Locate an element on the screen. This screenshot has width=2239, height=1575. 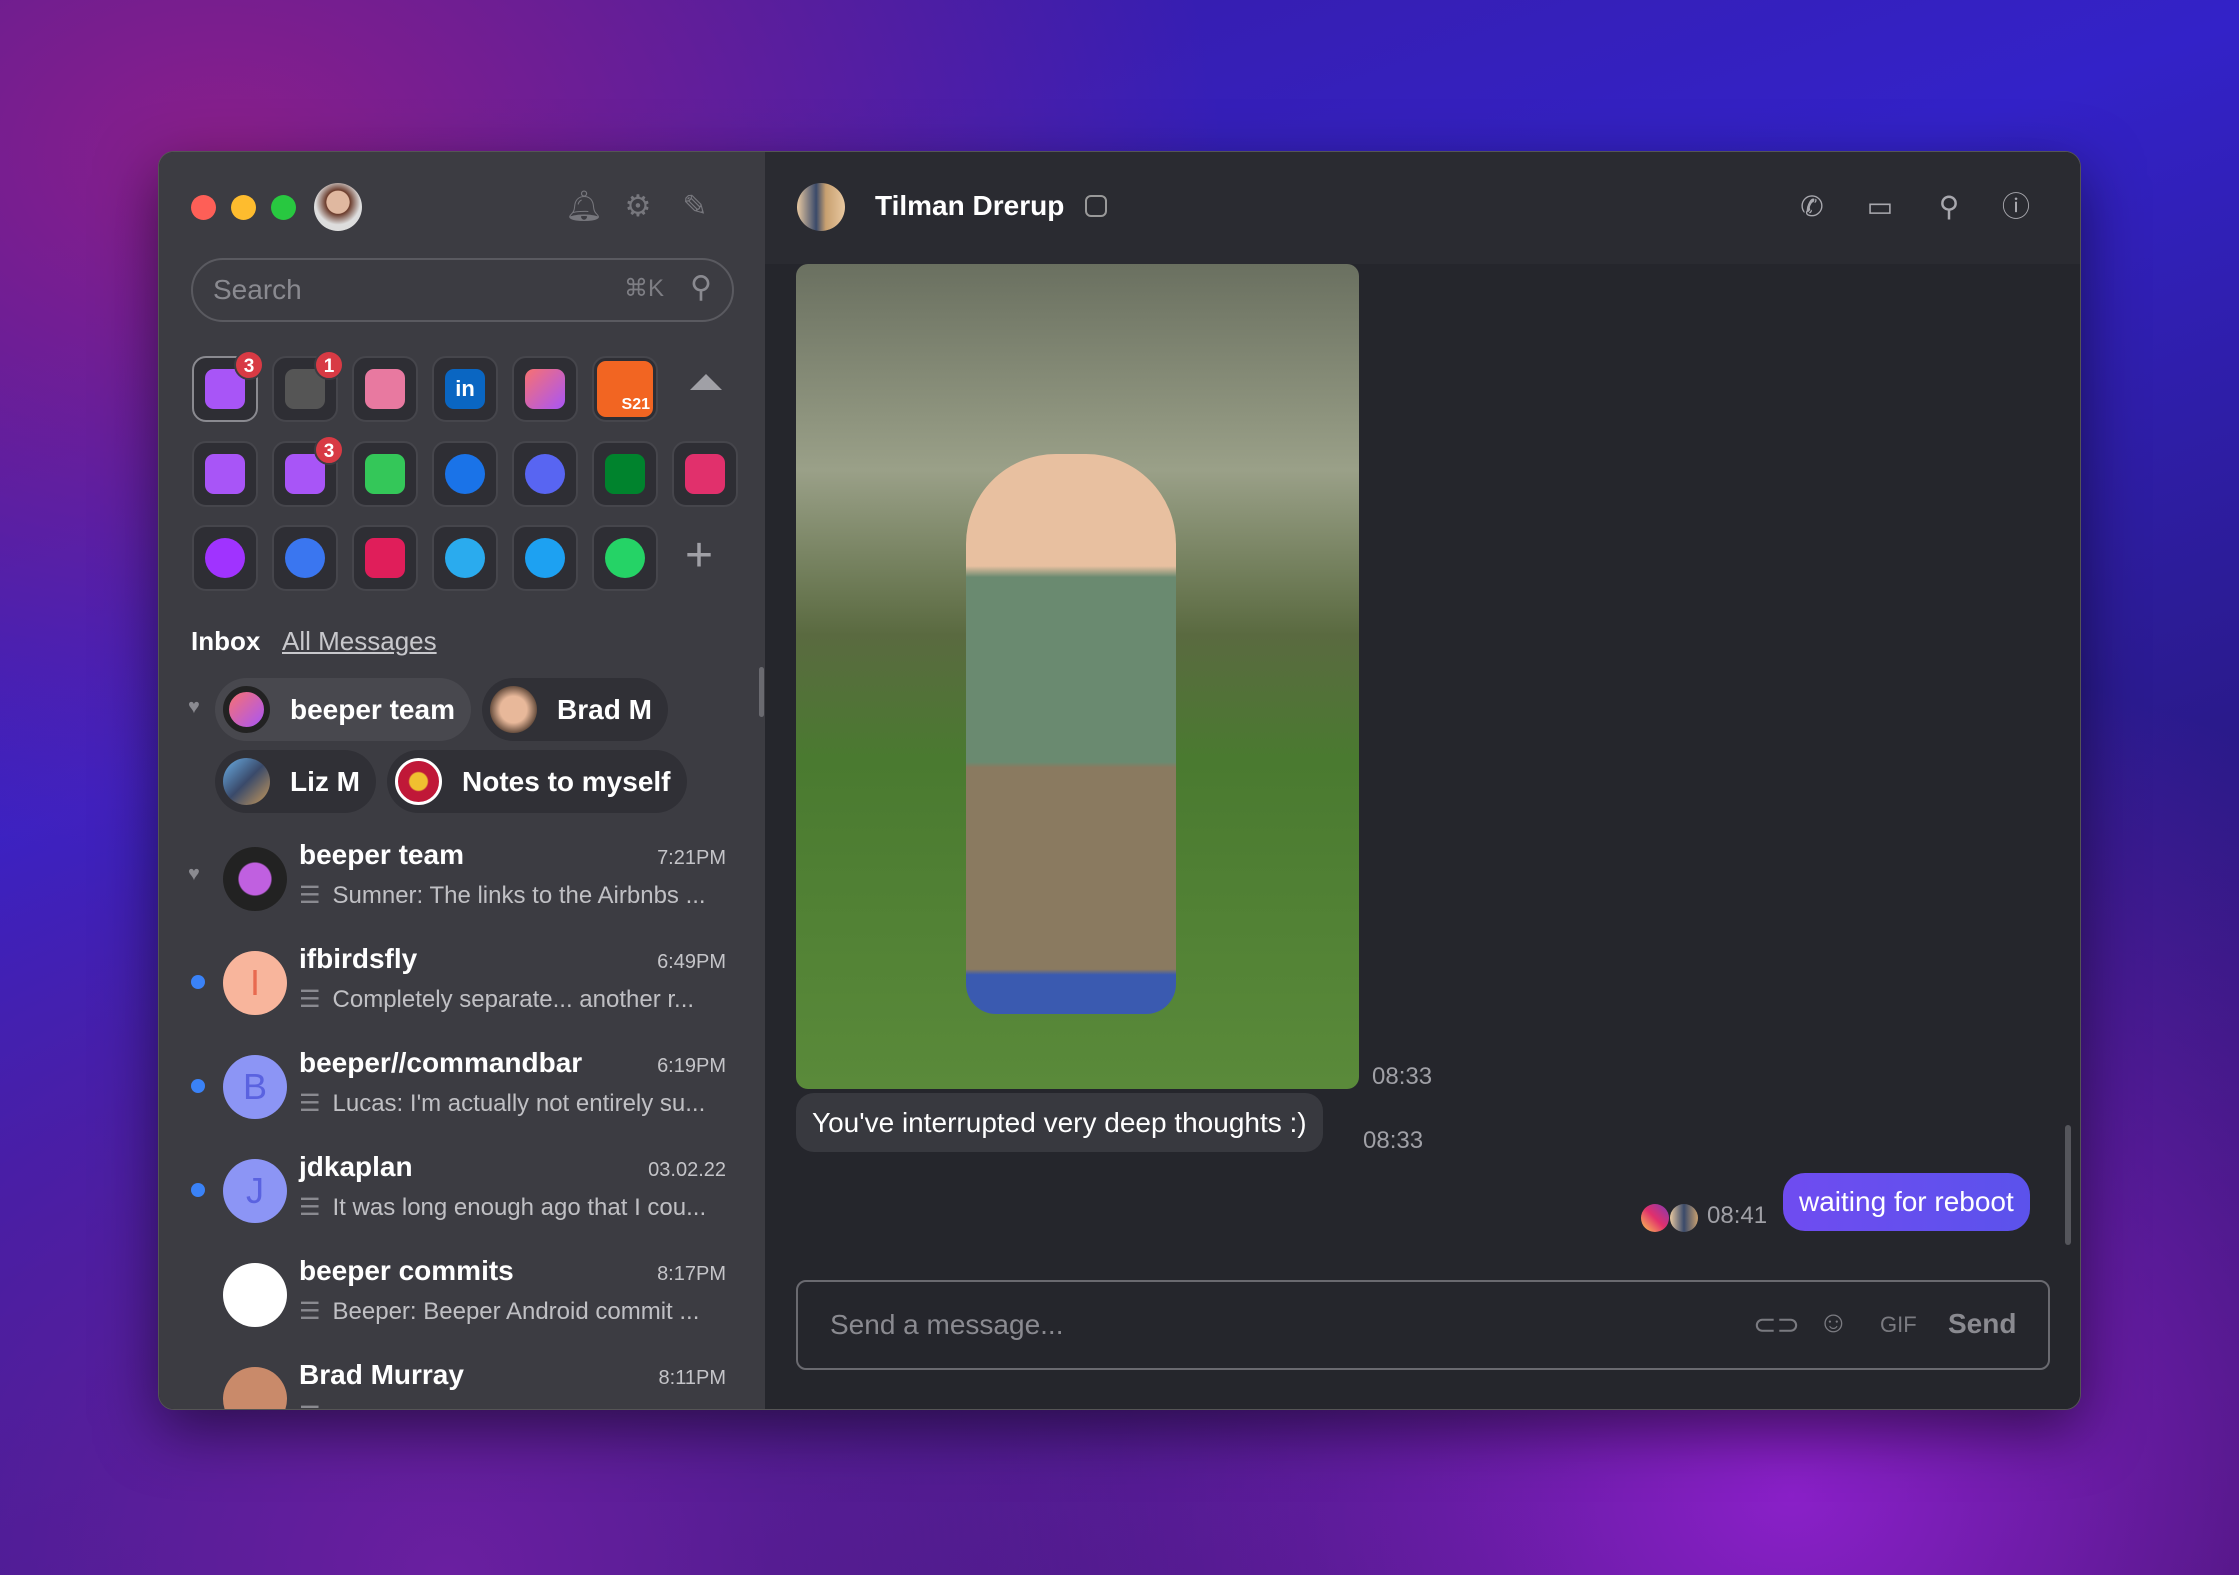
contact-avatar is located at coordinates (821, 207).